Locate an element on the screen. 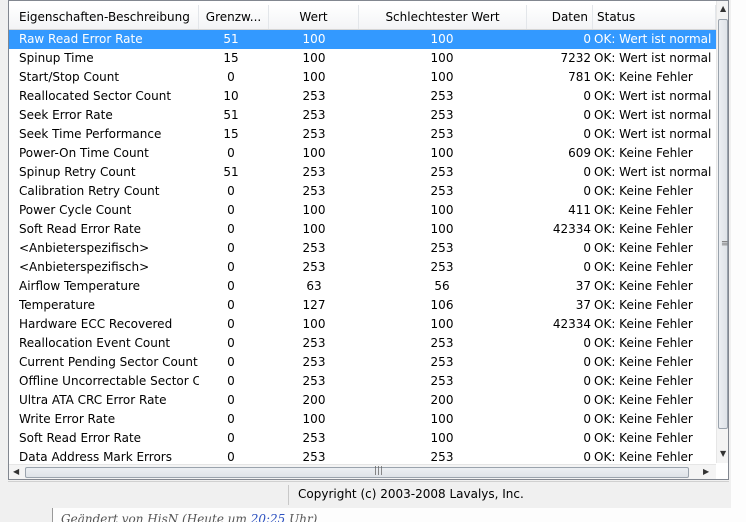 This screenshot has width=746, height=522. cell-description: Hardware ECC Recovered is located at coordinates (96, 324).